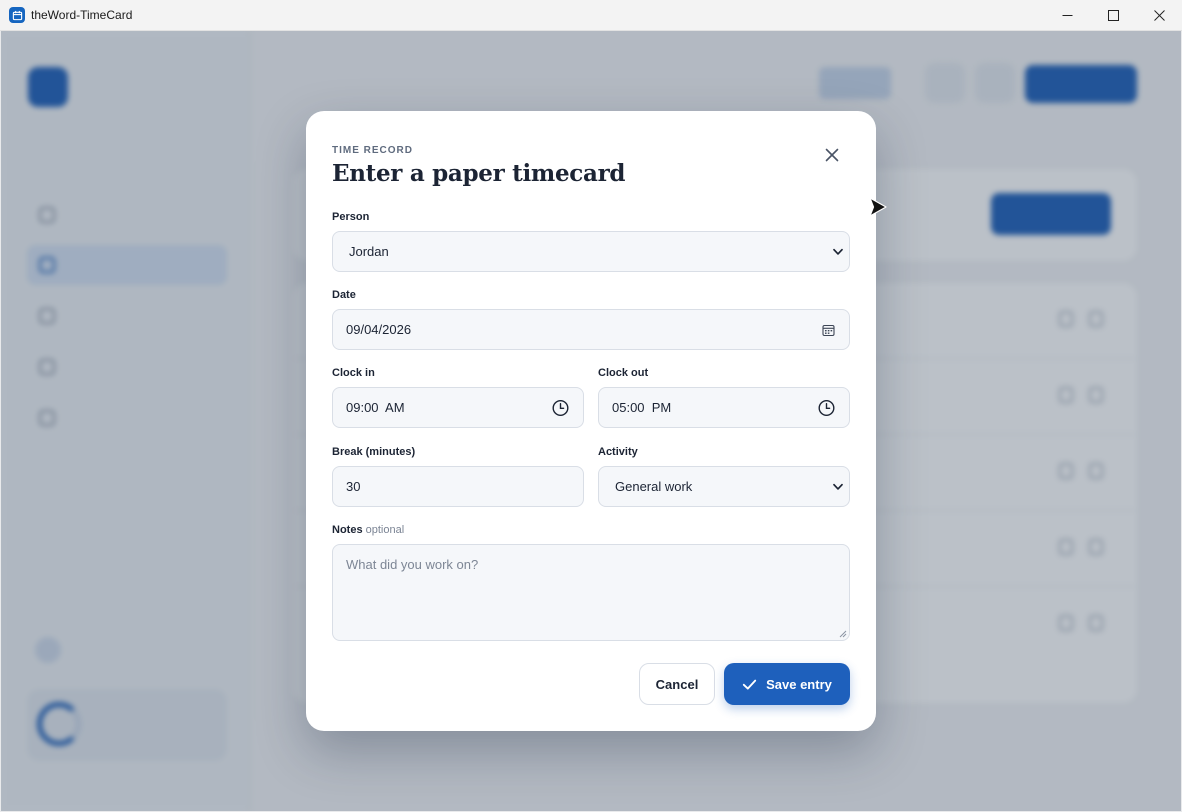 The height and width of the screenshot is (812, 1182). Describe the element at coordinates (623, 373) in the screenshot. I see `clock-out-label: Clock out` at that location.